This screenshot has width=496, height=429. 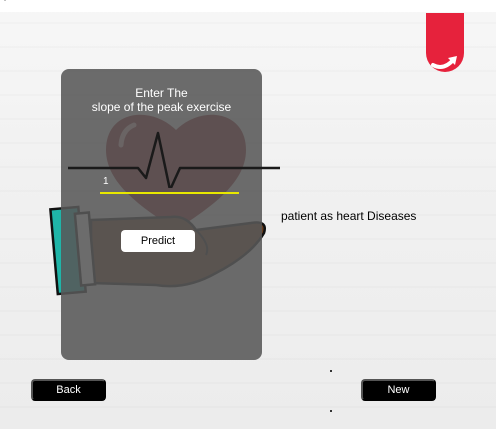 I want to click on curved-arrow-logo-icon, so click(x=445, y=42).